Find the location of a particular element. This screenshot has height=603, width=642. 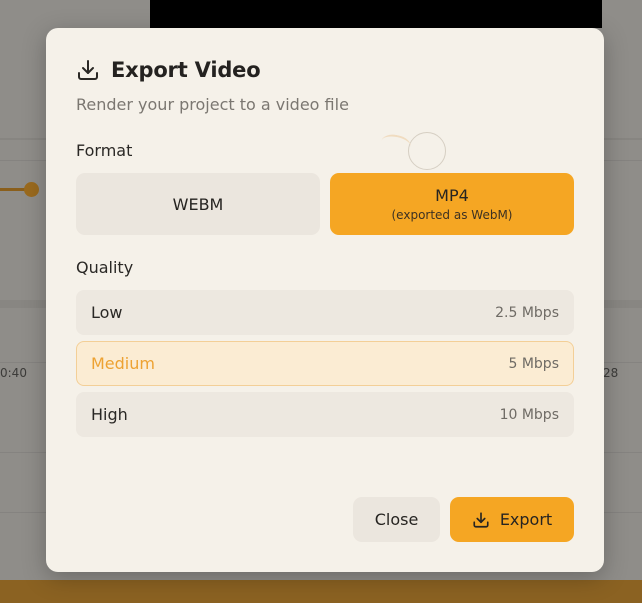

timeline-clip-bar is located at coordinates (321, 591).